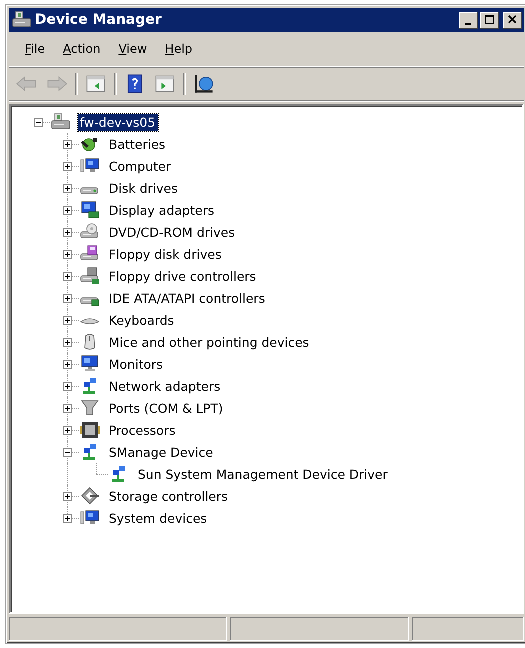  What do you see at coordinates (133, 49) in the screenshot?
I see `menu-item: View` at bounding box center [133, 49].